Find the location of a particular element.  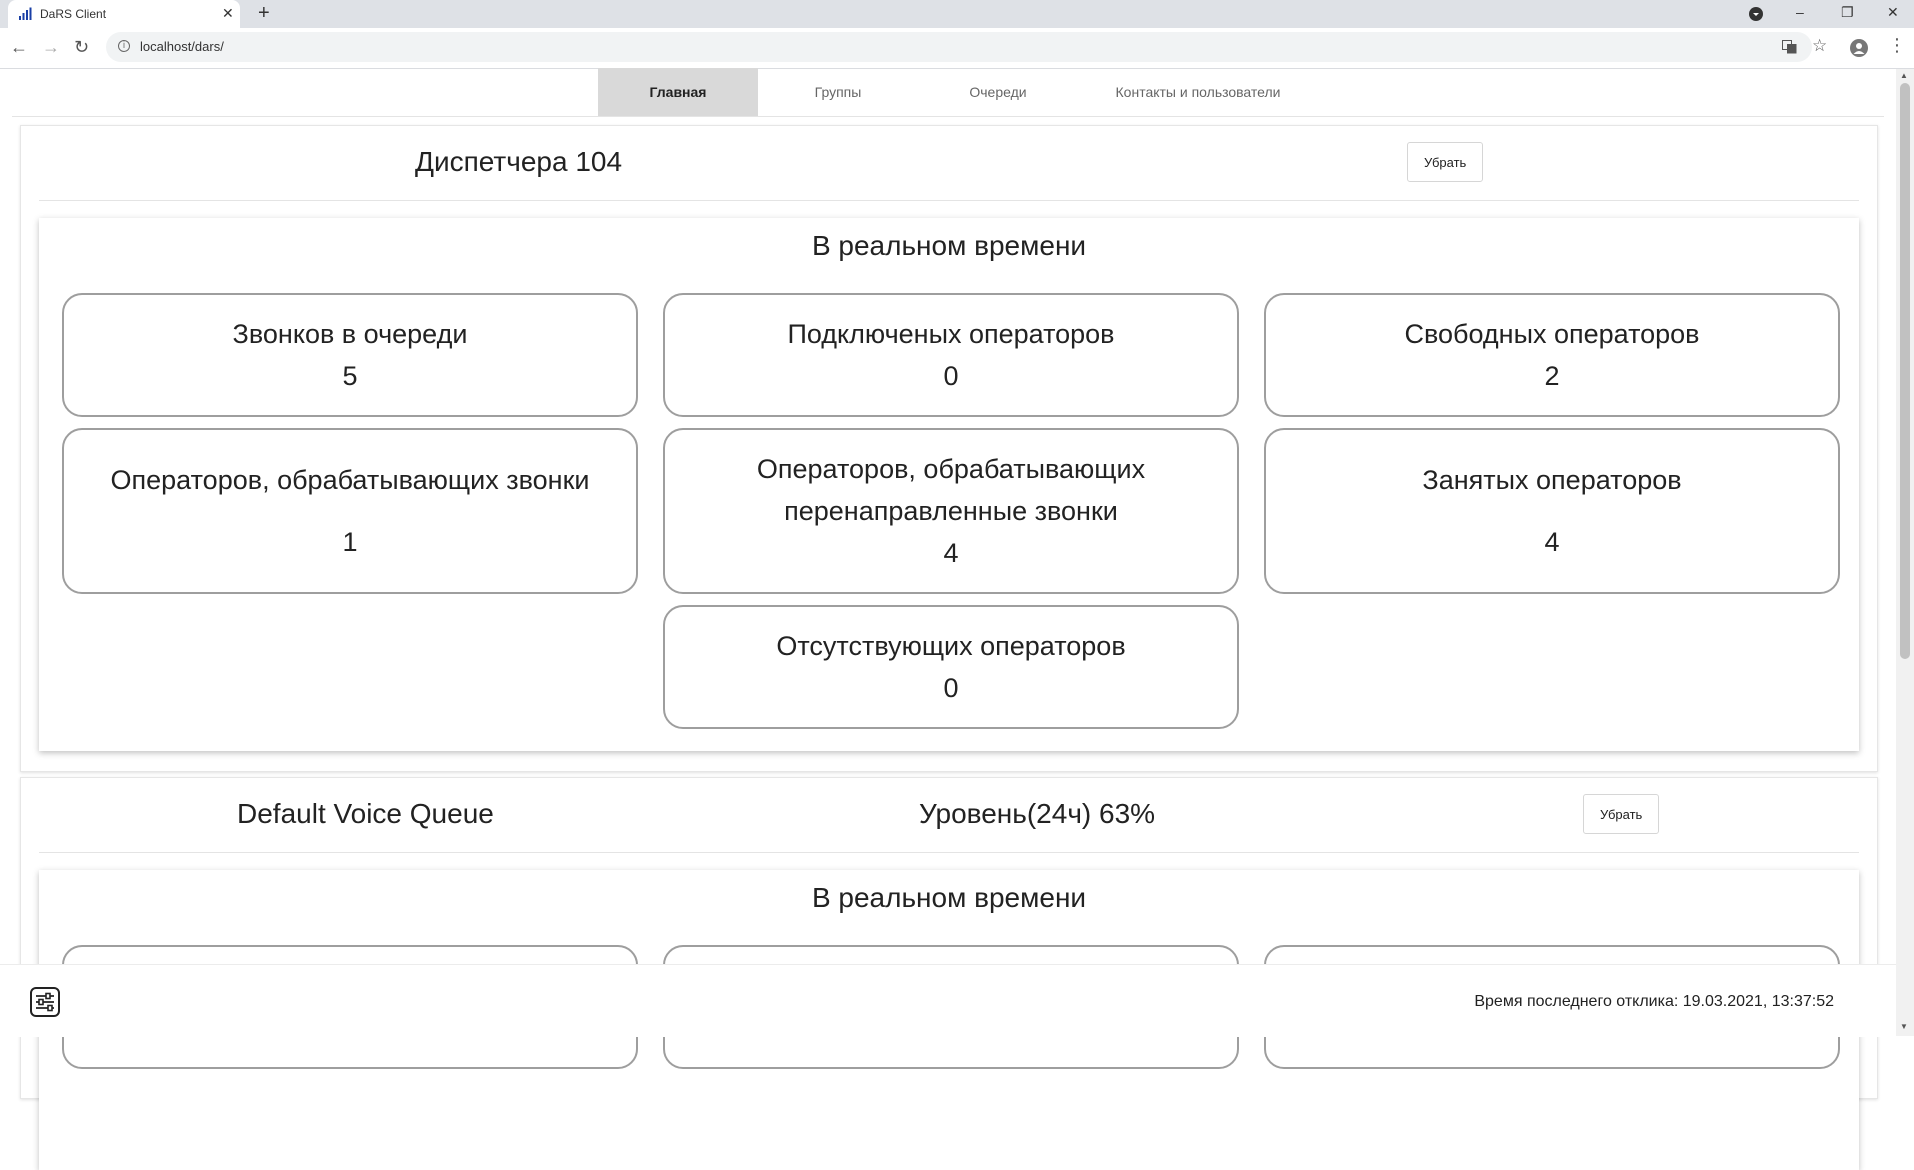

tab-title: DaRS Client is located at coordinates (73, 14).